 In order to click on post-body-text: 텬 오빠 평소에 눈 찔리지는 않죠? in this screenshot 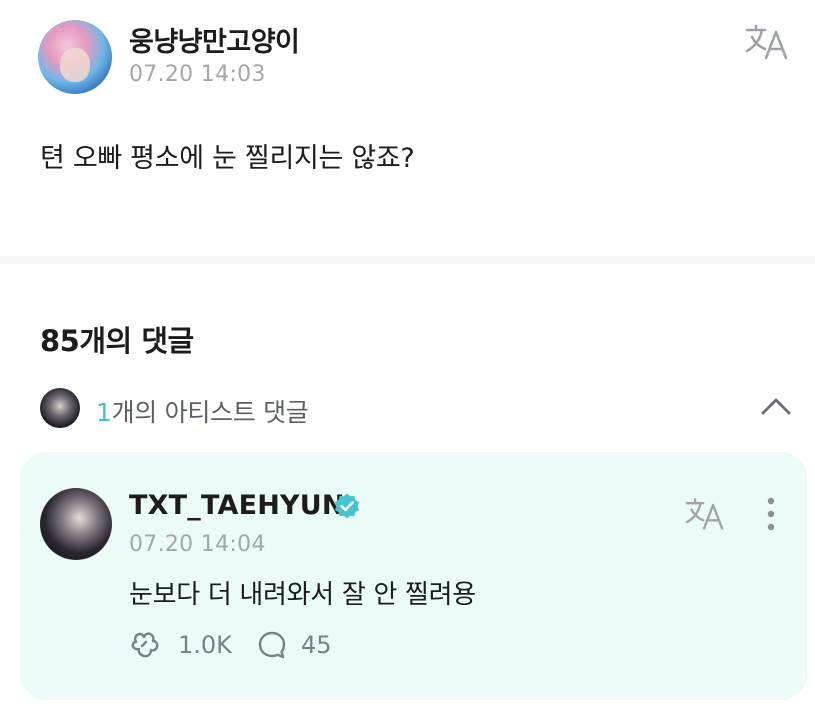, I will do `click(227, 158)`.